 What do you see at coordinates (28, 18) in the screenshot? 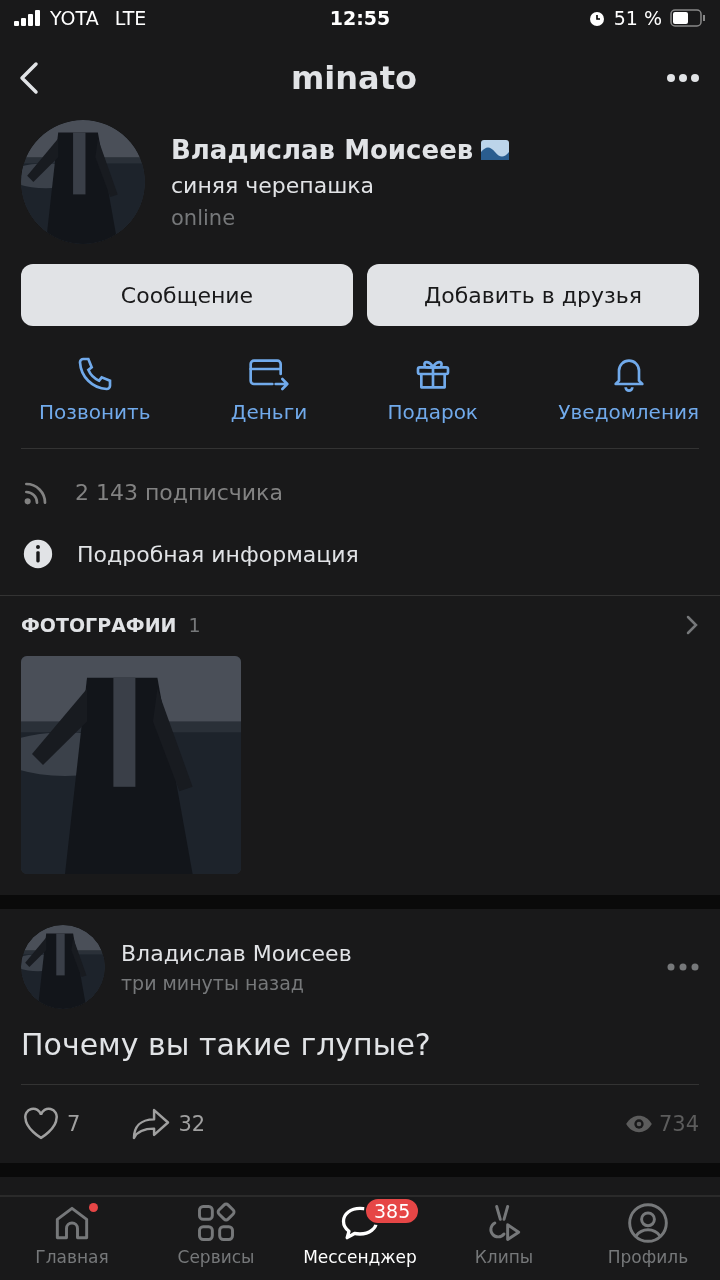
I see `signal-icon` at bounding box center [28, 18].